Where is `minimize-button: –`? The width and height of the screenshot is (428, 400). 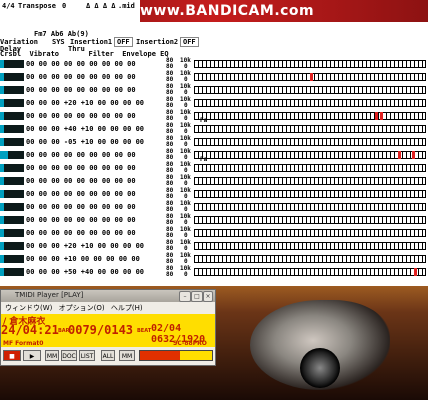 minimize-button: – is located at coordinates (185, 296).